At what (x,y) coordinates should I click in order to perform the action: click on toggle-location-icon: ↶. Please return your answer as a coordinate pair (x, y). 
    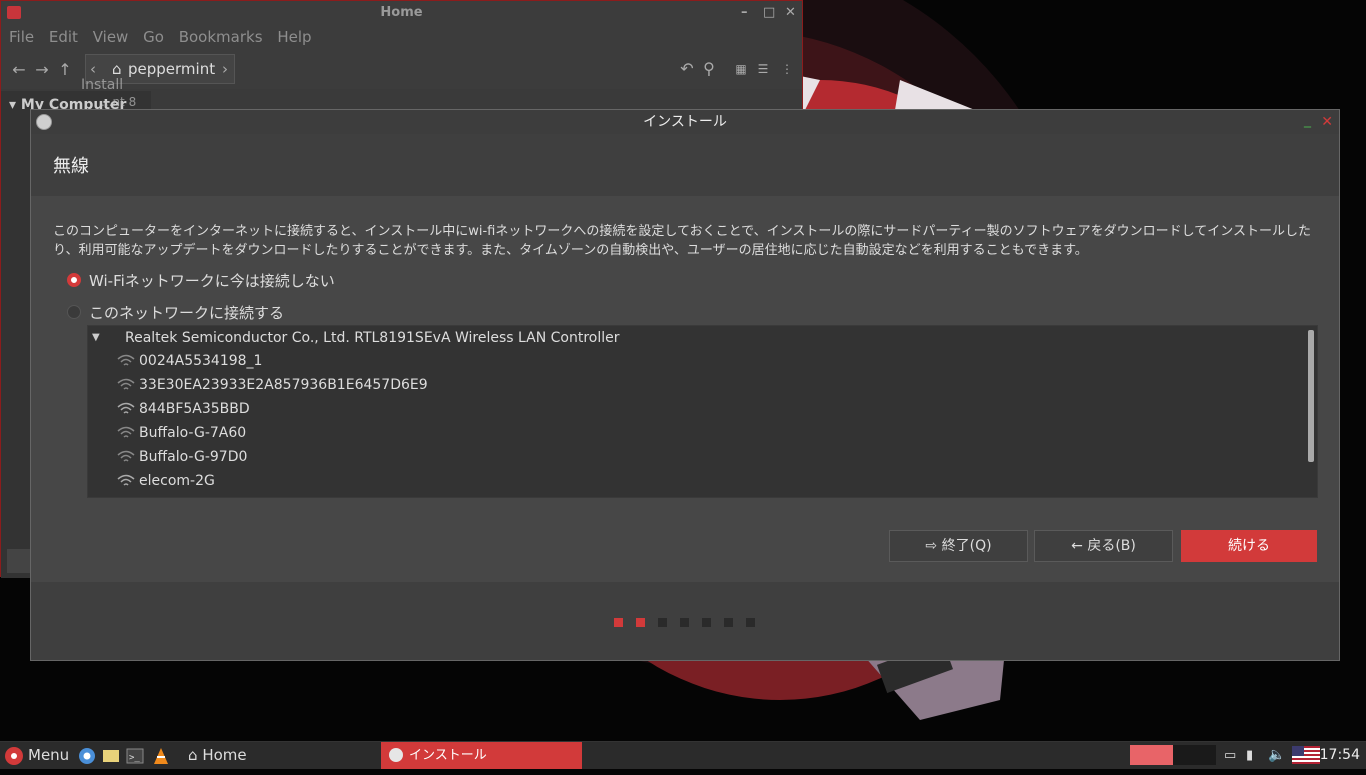
    Looking at the image, I should click on (687, 69).